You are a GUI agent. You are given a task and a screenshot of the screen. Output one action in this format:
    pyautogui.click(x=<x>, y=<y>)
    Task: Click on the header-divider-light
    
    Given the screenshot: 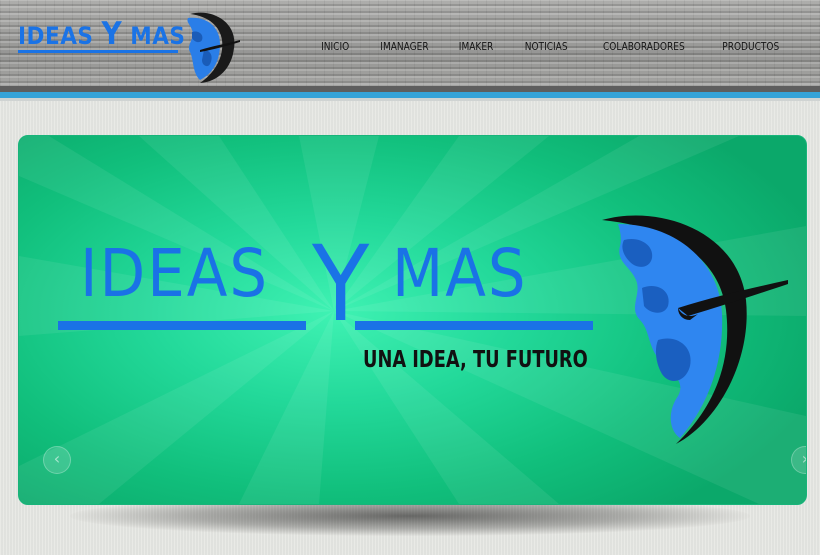 What is the action you would take?
    pyautogui.click(x=410, y=99)
    